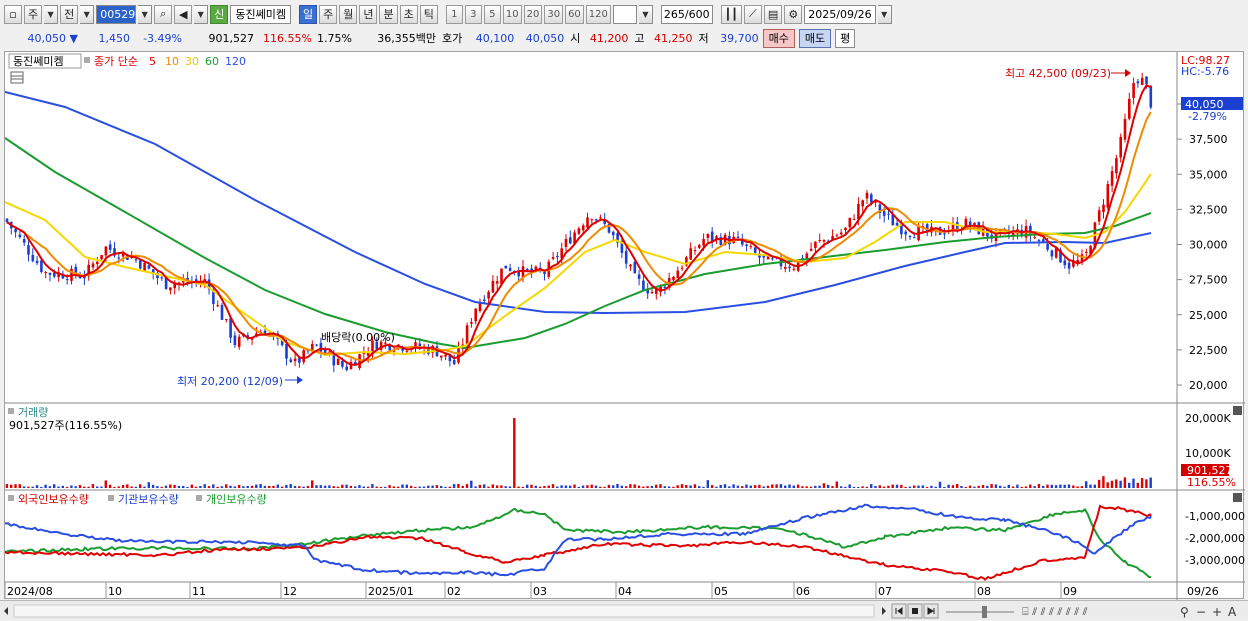 This screenshot has width=1248, height=621. Describe the element at coordinates (845, 38) in the screenshot. I see `evaluate-button: 평` at that location.